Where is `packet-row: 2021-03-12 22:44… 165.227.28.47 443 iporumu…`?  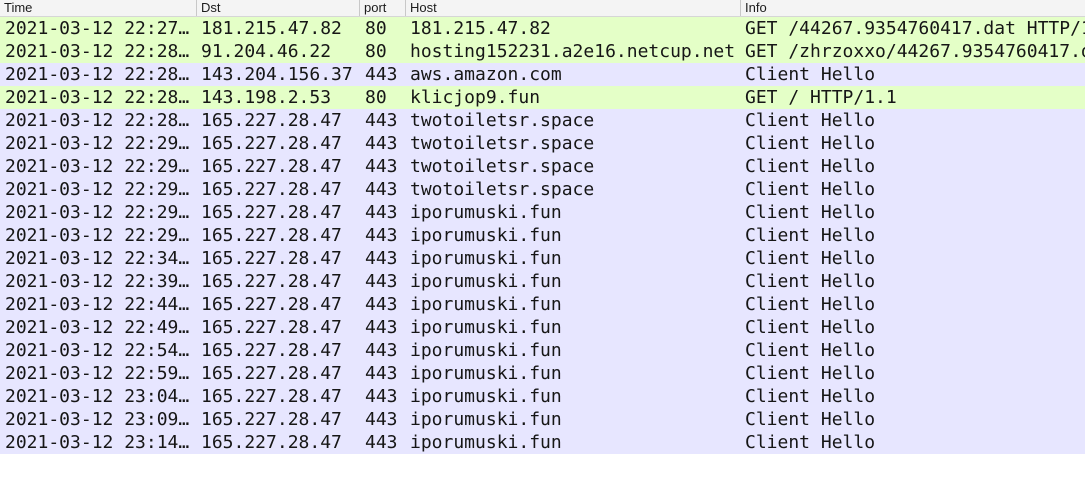
packet-row: 2021-03-12 22:44… 165.227.28.47 443 iporumu… is located at coordinates (542, 304).